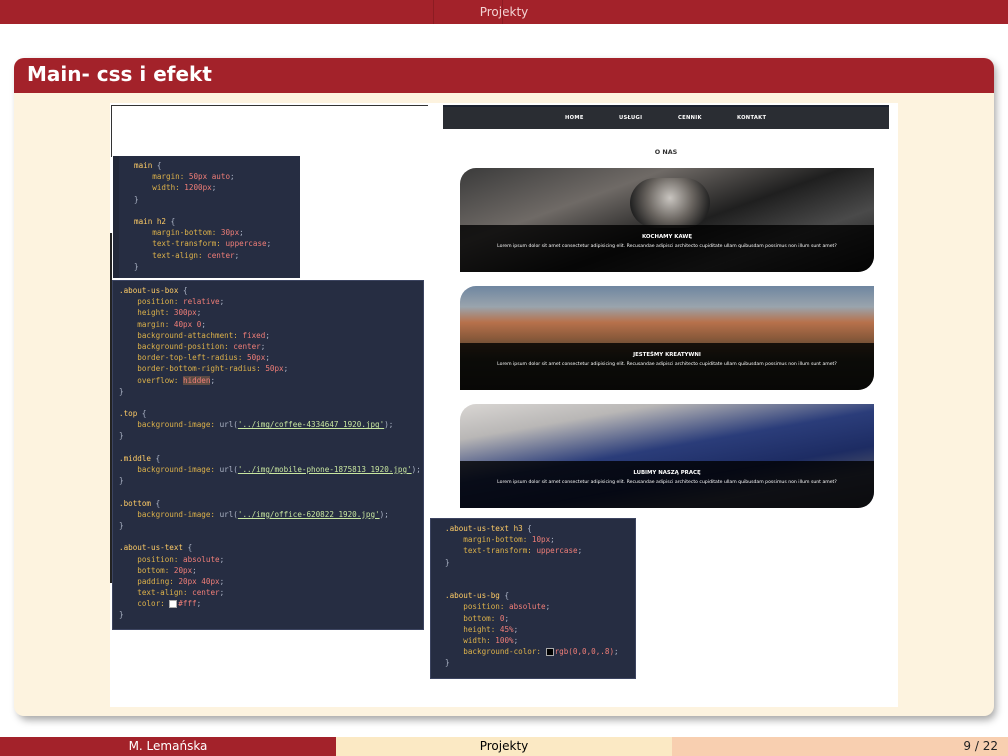 This screenshot has width=1008, height=756. What do you see at coordinates (666, 152) in the screenshot?
I see `section-heading: O NAS` at bounding box center [666, 152].